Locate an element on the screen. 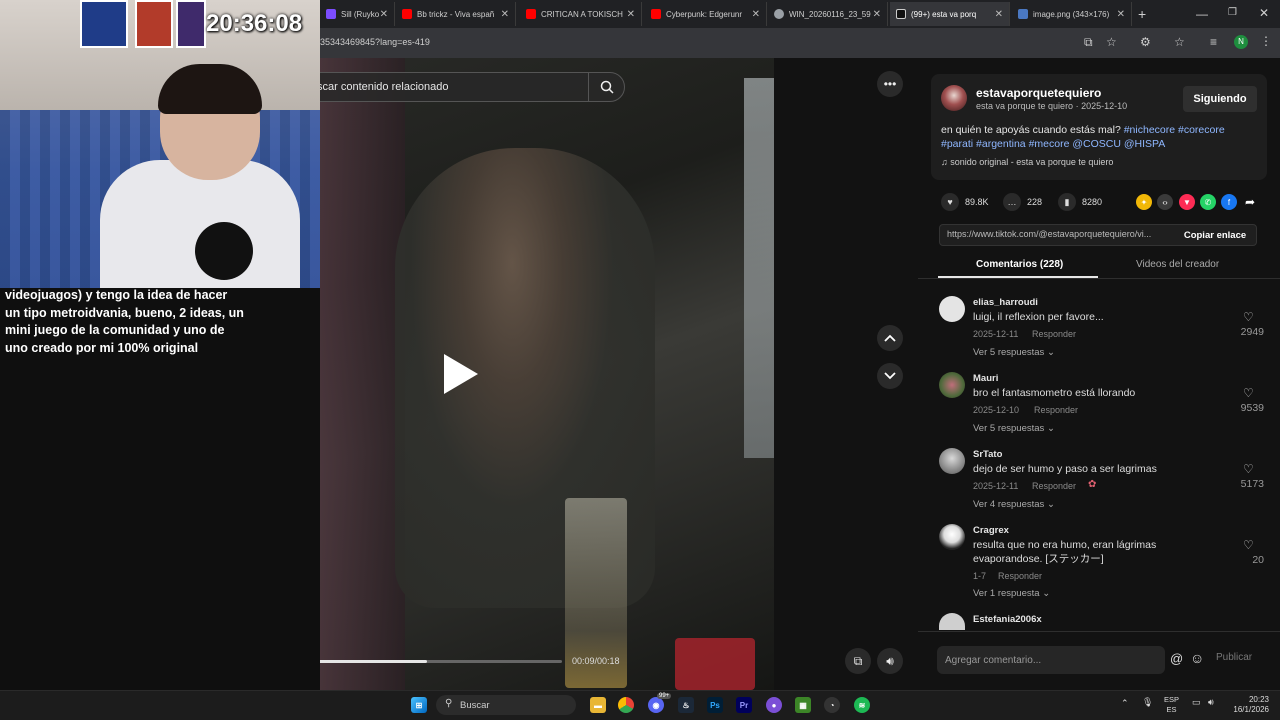 This screenshot has width=1280, height=720. view-replies: Ver 1 respuesta ⌄ is located at coordinates (1011, 593).